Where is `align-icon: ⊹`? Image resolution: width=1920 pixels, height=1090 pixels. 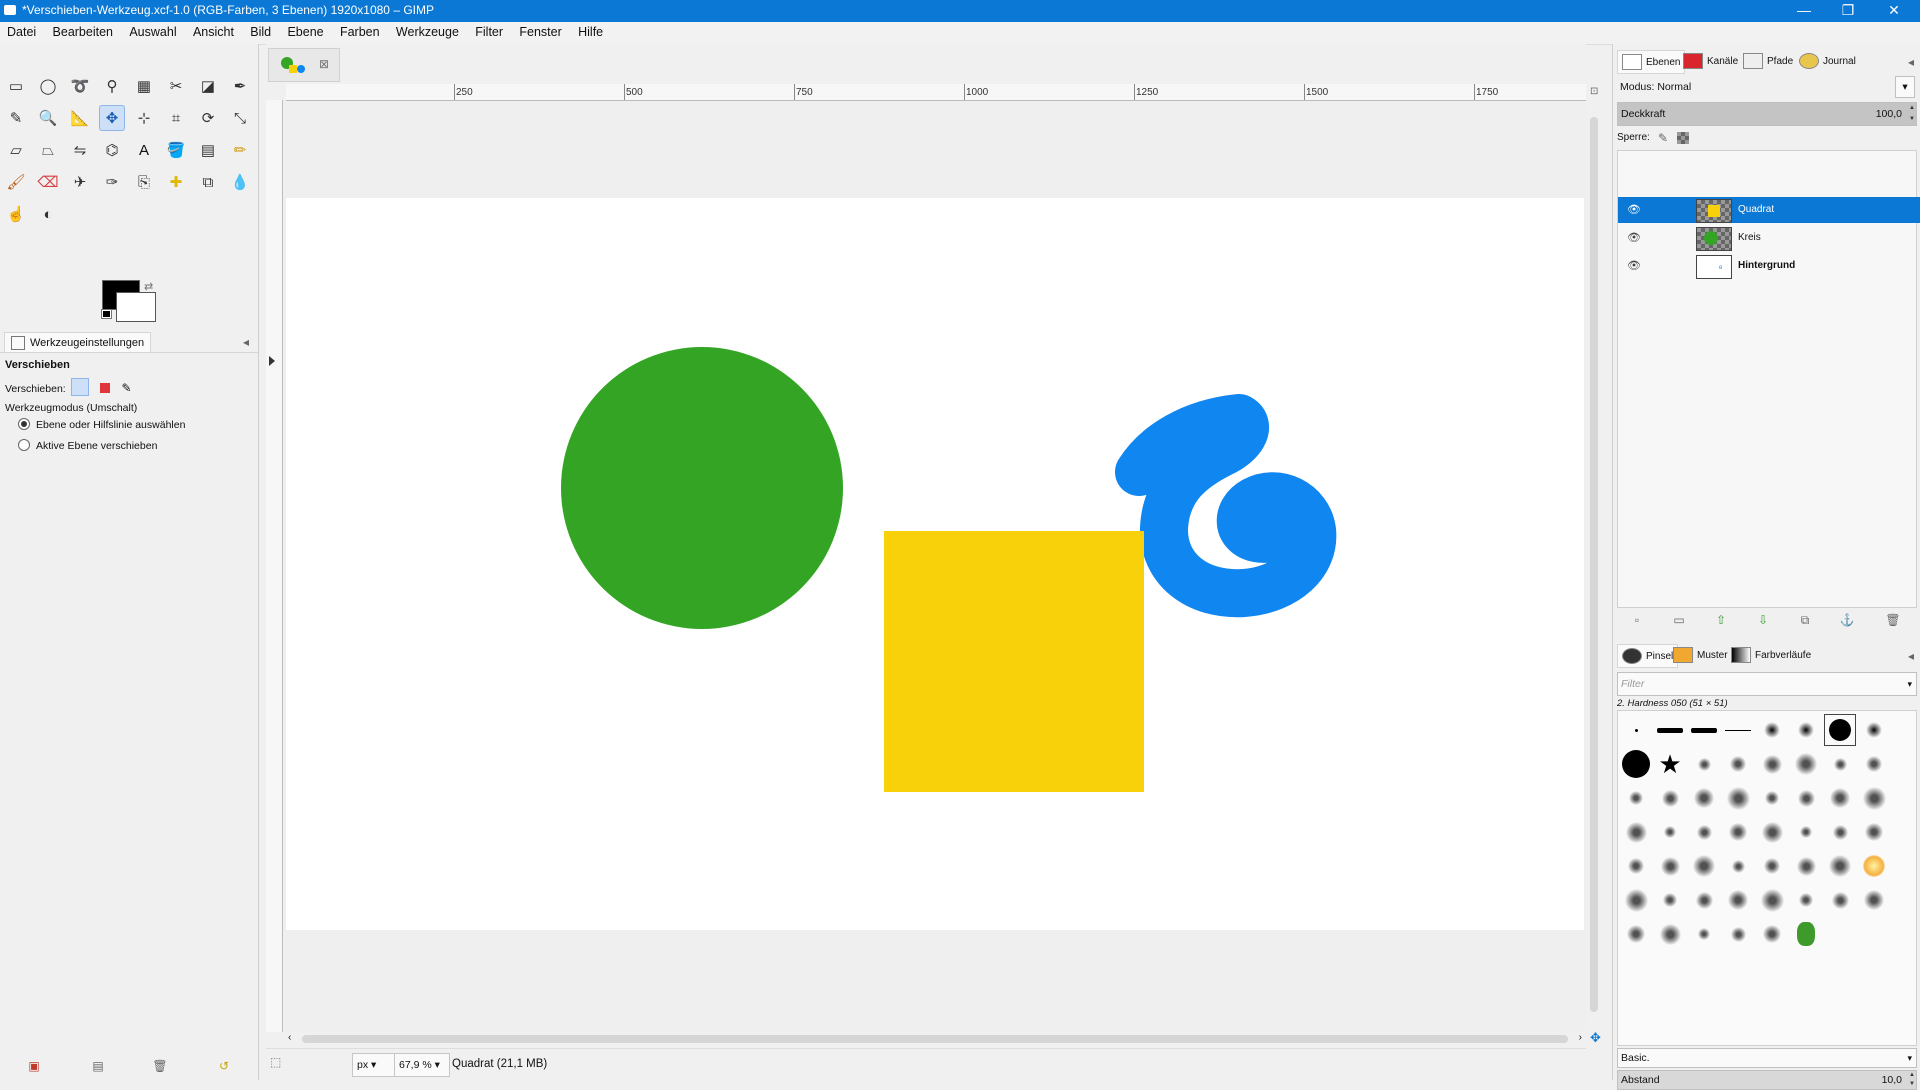 align-icon: ⊹ is located at coordinates (144, 118).